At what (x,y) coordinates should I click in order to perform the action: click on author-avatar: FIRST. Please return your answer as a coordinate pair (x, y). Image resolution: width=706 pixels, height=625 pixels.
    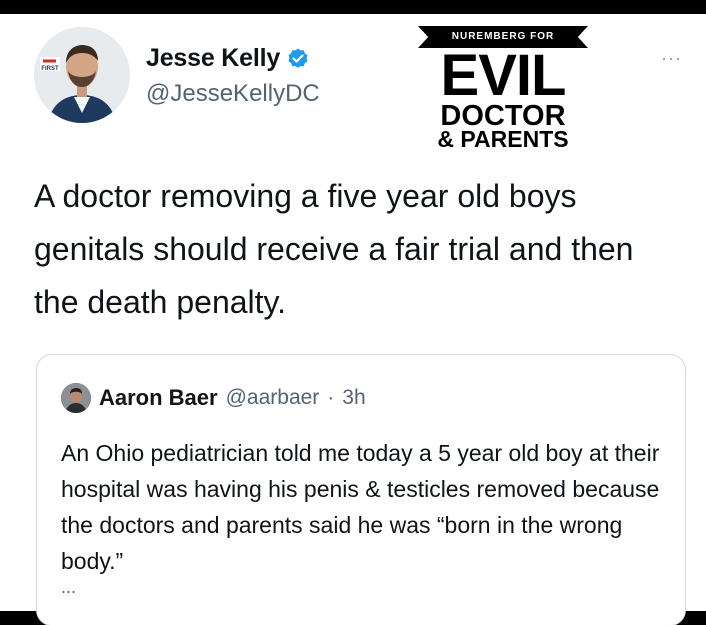
    Looking at the image, I should click on (82, 75).